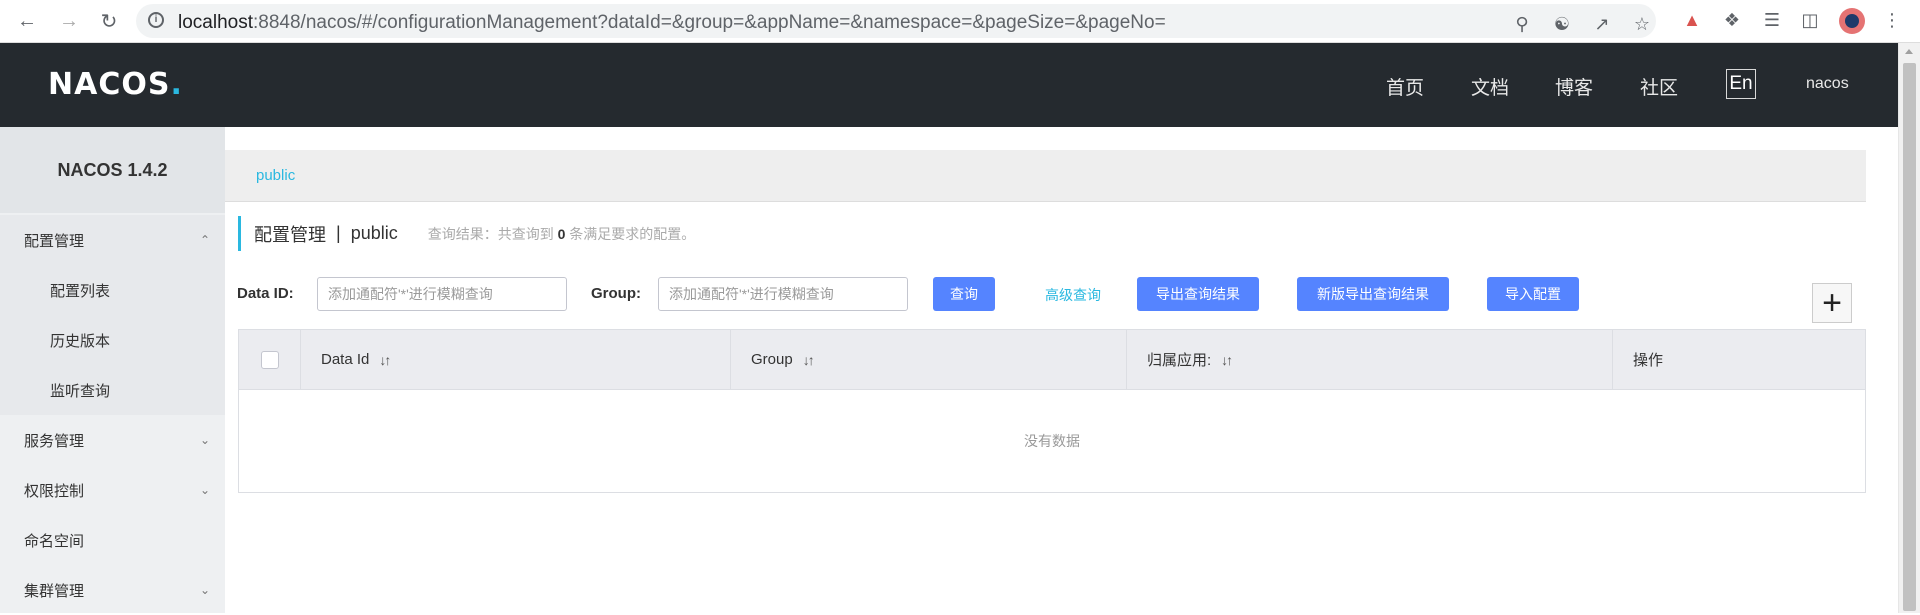  Describe the element at coordinates (1692, 20) in the screenshot. I see `extension-icon: ▲` at that location.